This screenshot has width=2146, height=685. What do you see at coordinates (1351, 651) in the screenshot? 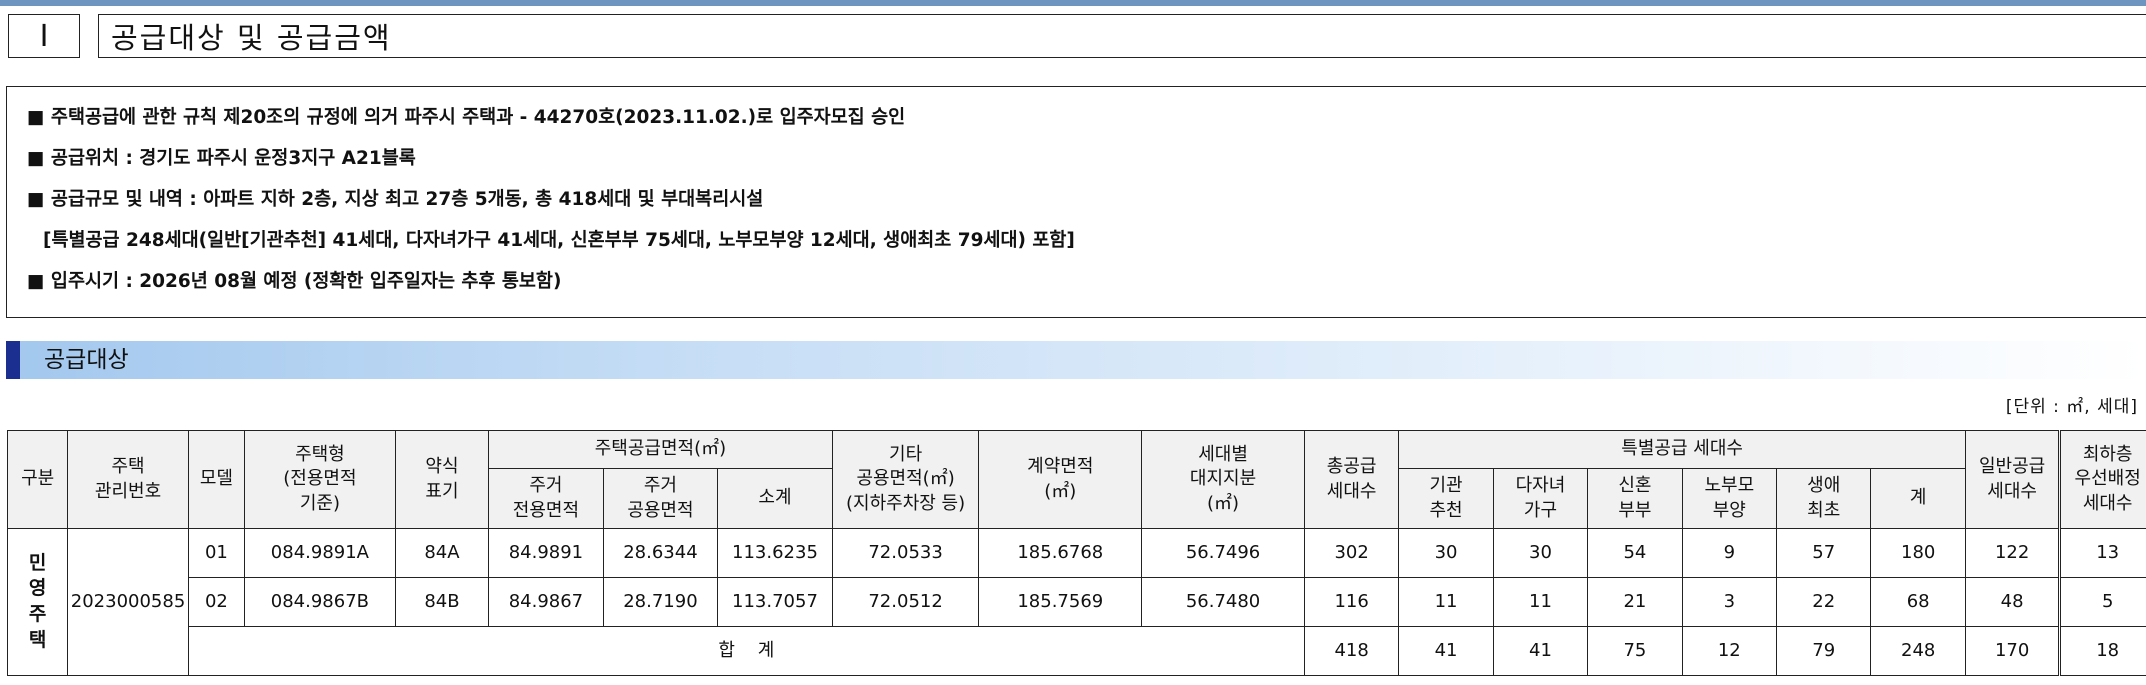
I see `sum-total-units: 418` at bounding box center [1351, 651].